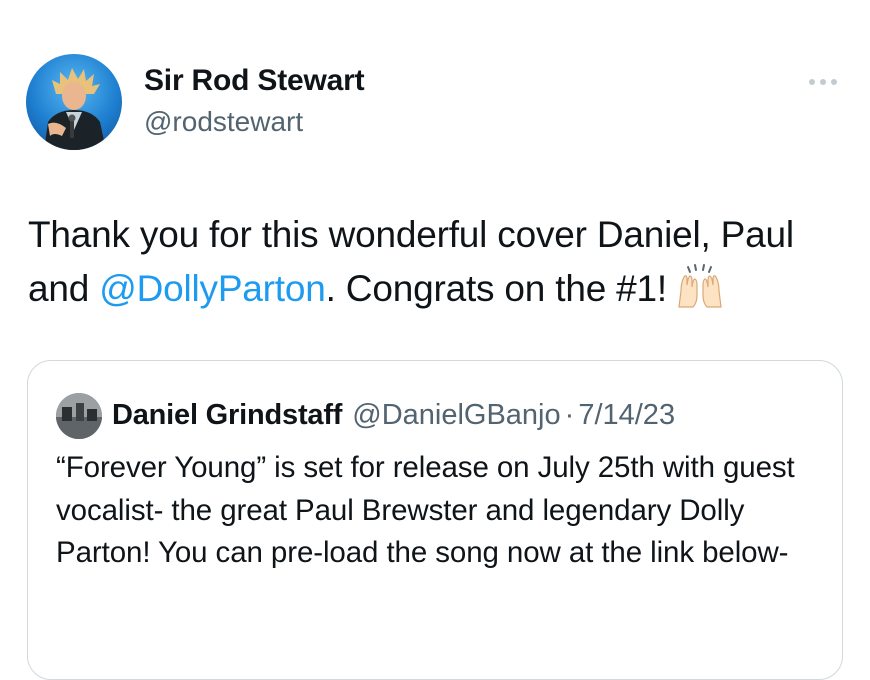 This screenshot has width=870, height=680. What do you see at coordinates (456, 415) in the screenshot?
I see `quoted-author-handle: @DanielGBanjo` at bounding box center [456, 415].